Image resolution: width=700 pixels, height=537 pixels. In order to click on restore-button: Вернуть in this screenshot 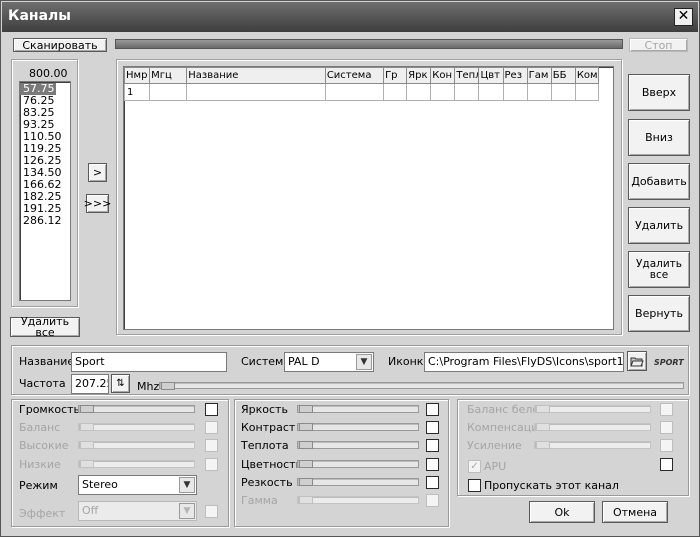, I will do `click(659, 313)`.